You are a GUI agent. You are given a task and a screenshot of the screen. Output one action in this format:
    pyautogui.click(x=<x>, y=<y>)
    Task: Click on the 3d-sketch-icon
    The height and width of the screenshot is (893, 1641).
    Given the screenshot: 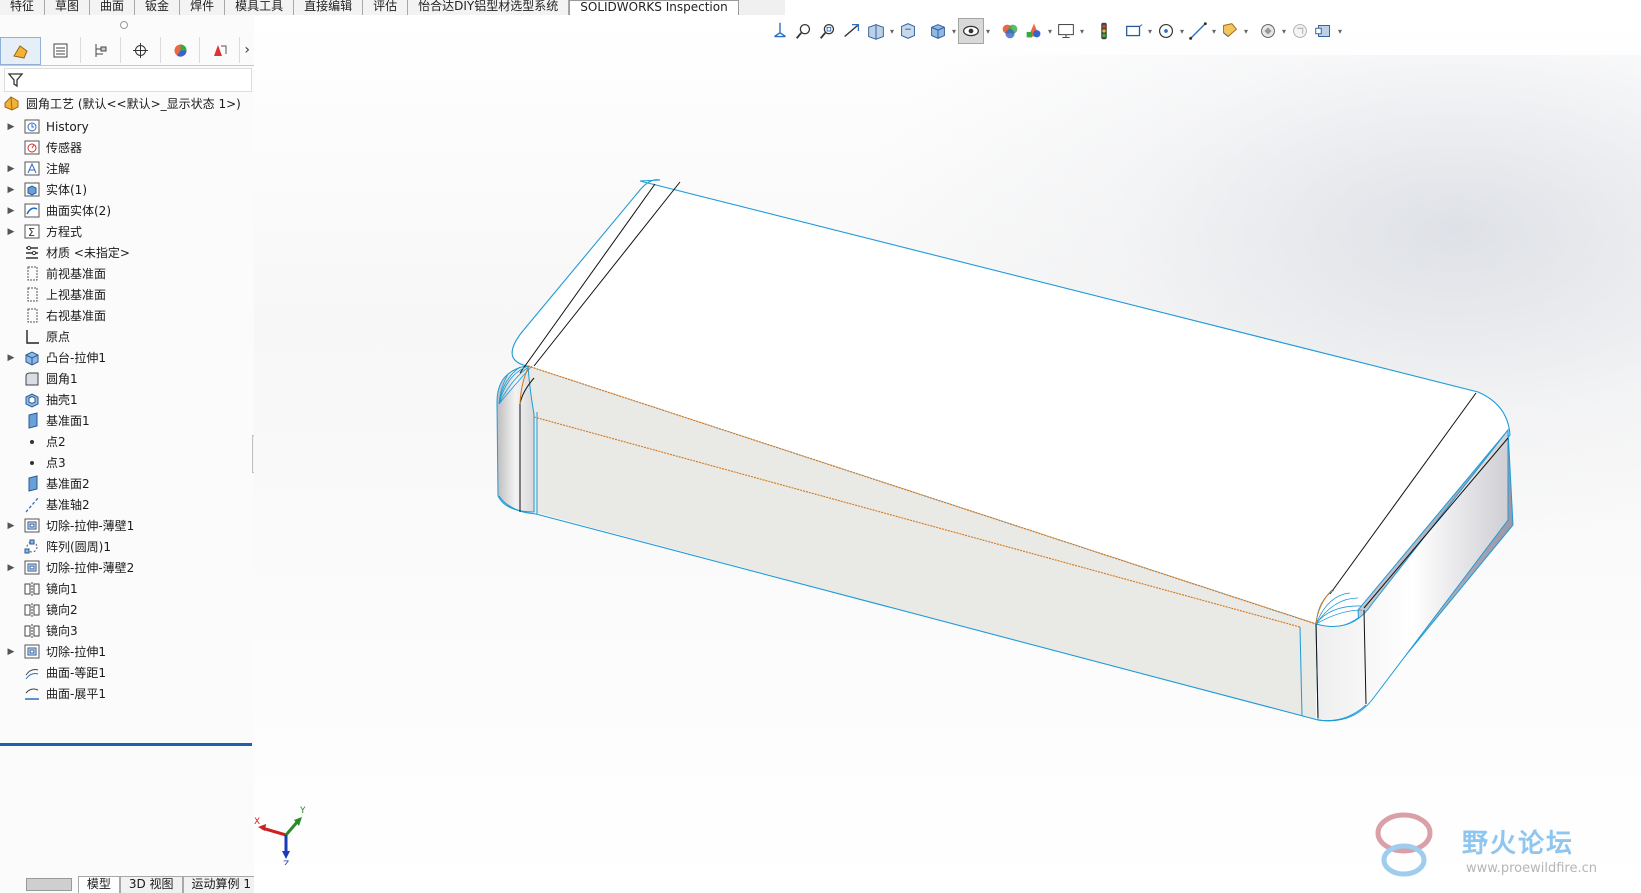 What is the action you would take?
    pyautogui.click(x=1300, y=31)
    